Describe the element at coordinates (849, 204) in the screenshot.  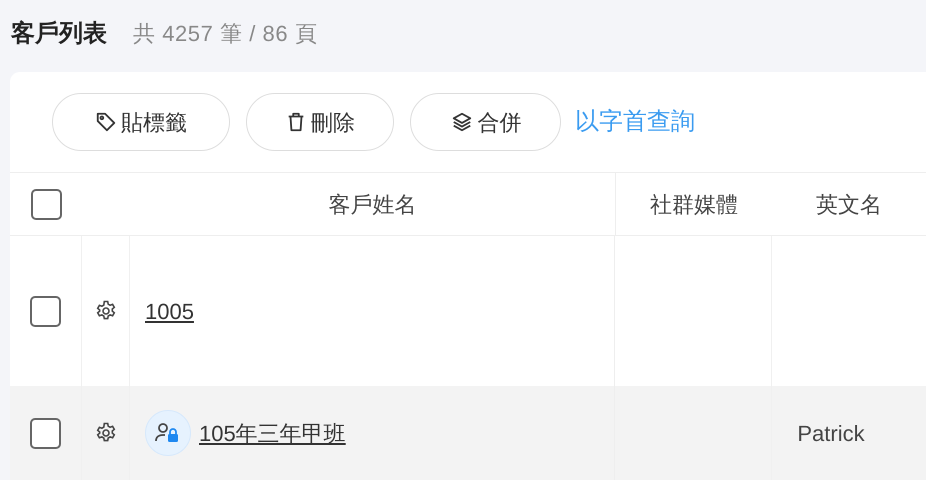
I see `column-header: 英文名` at that location.